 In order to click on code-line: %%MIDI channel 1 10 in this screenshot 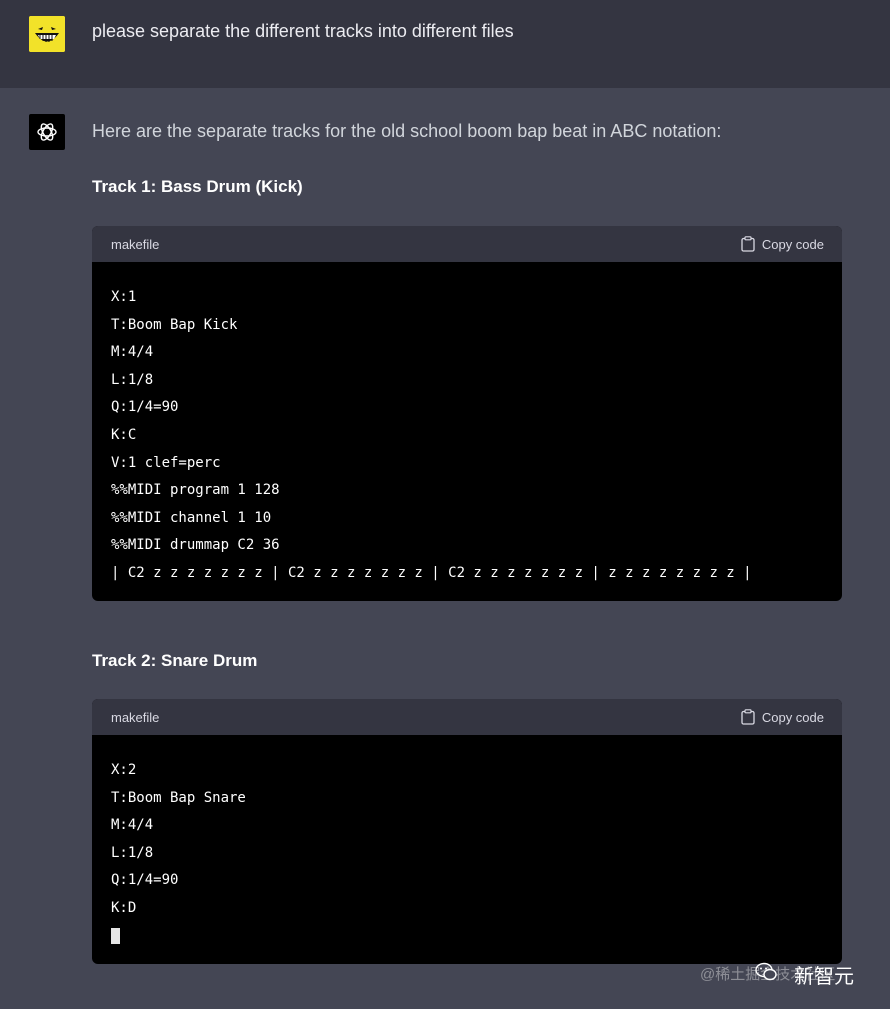, I will do `click(191, 517)`.